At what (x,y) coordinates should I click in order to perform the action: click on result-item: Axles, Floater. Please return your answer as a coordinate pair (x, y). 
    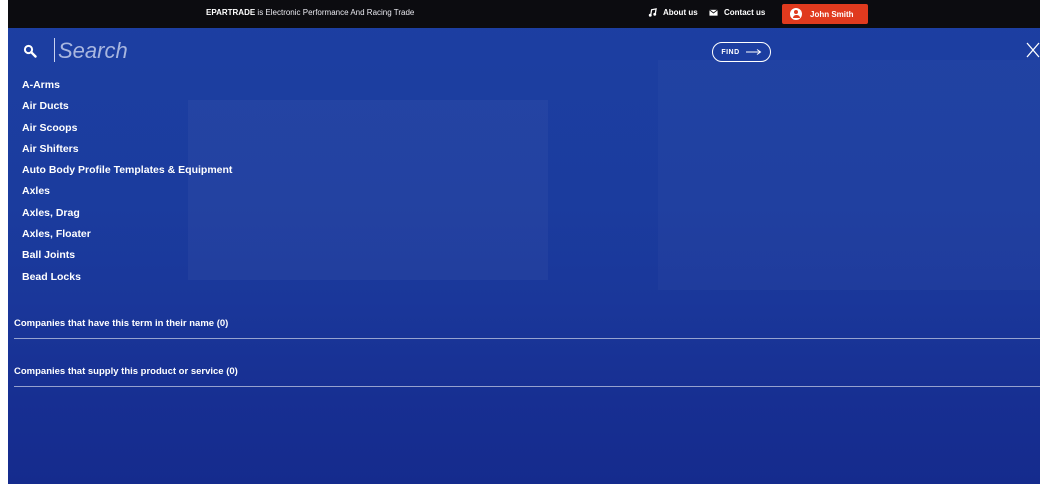
    Looking at the image, I should click on (127, 234).